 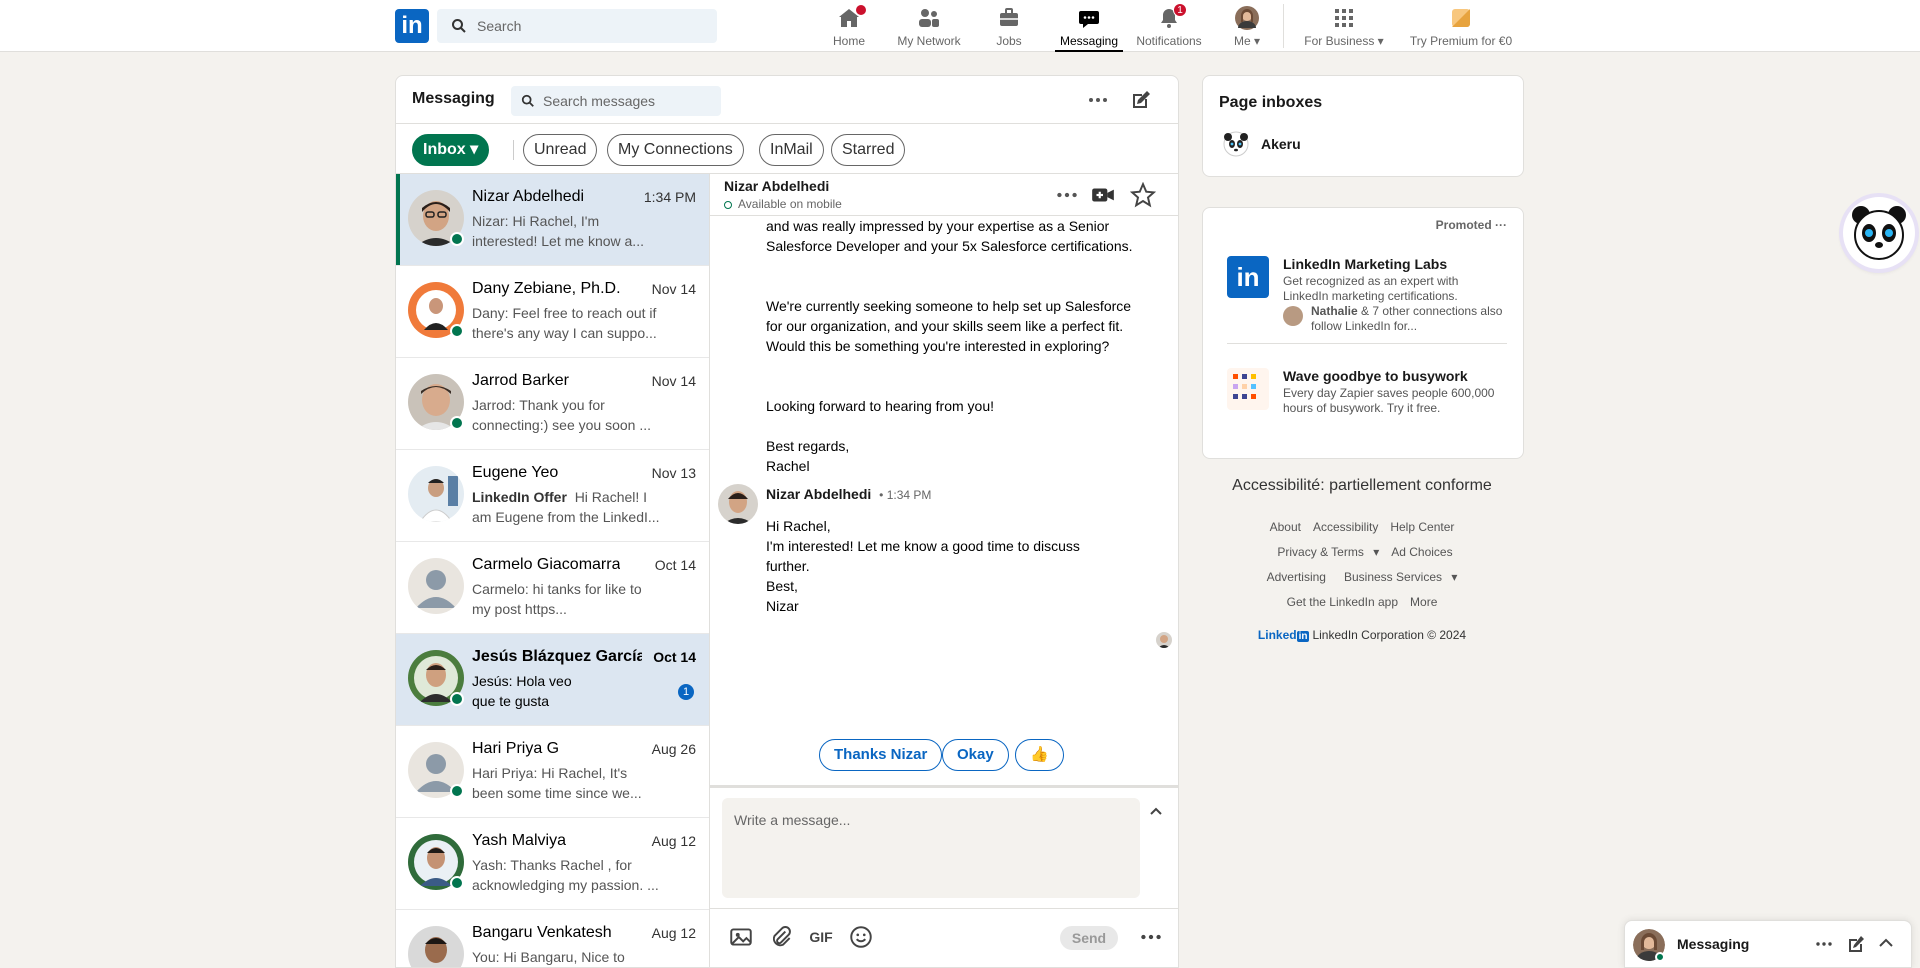 What do you see at coordinates (818, 494) in the screenshot?
I see `sender-name: Nizar Abdelhedi` at bounding box center [818, 494].